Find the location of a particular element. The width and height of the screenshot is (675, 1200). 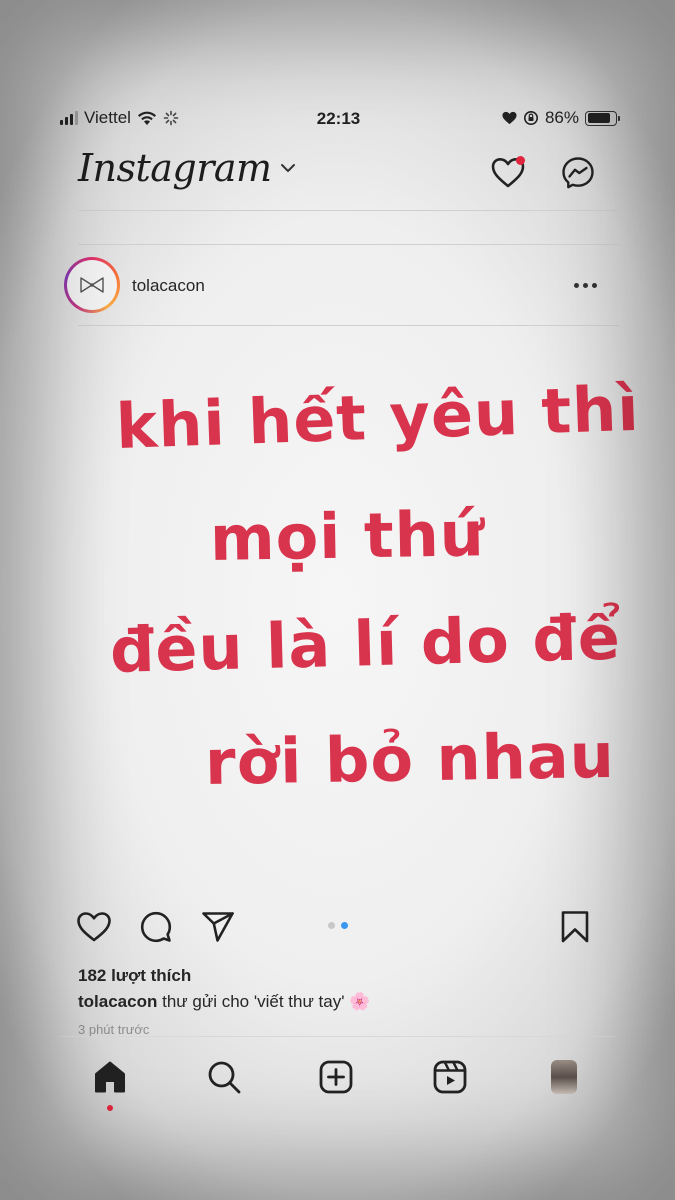

heart-outline-icon is located at coordinates (94, 927).